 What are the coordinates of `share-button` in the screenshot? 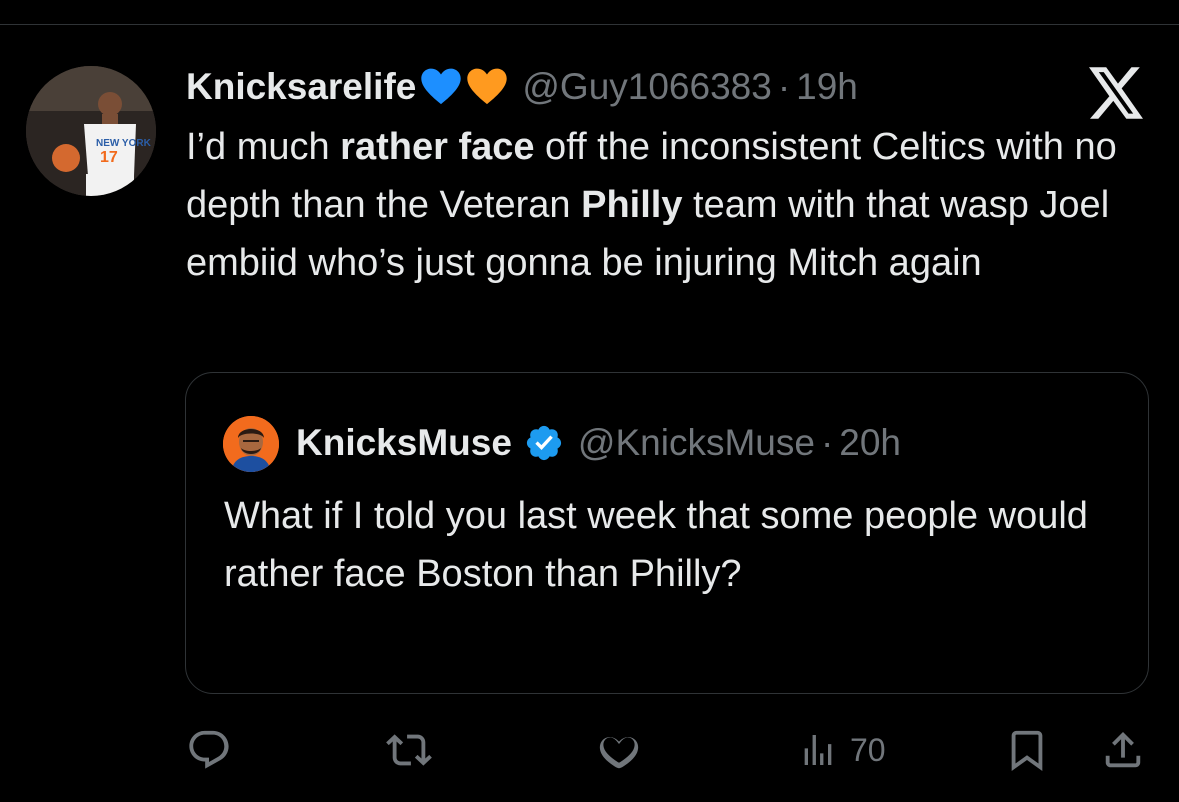 It's located at (1123, 750).